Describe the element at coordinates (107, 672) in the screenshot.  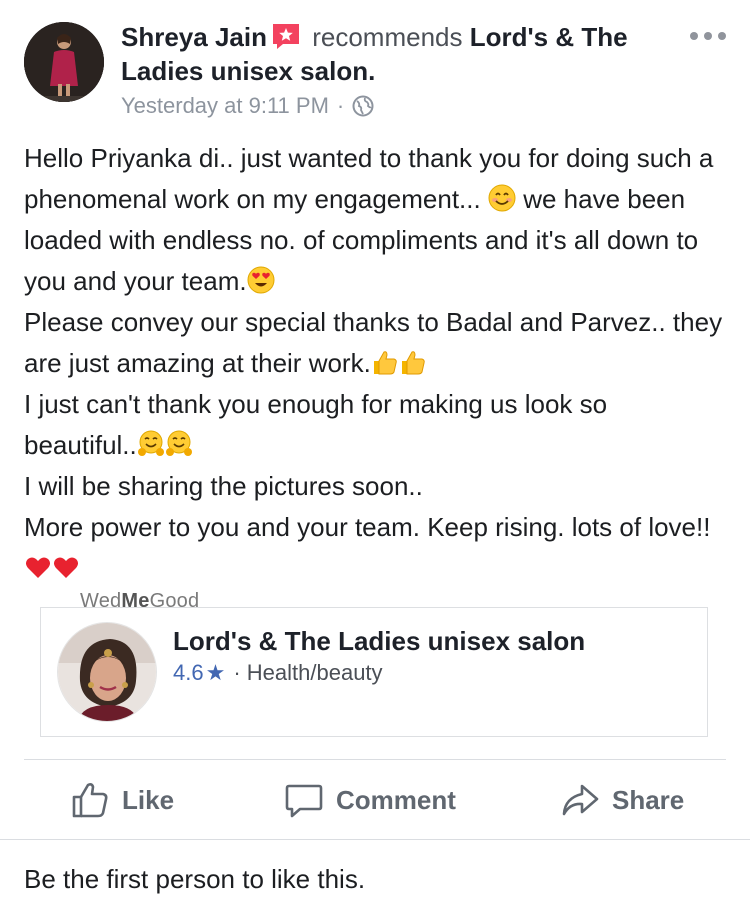
I see `page-profile-photo` at that location.